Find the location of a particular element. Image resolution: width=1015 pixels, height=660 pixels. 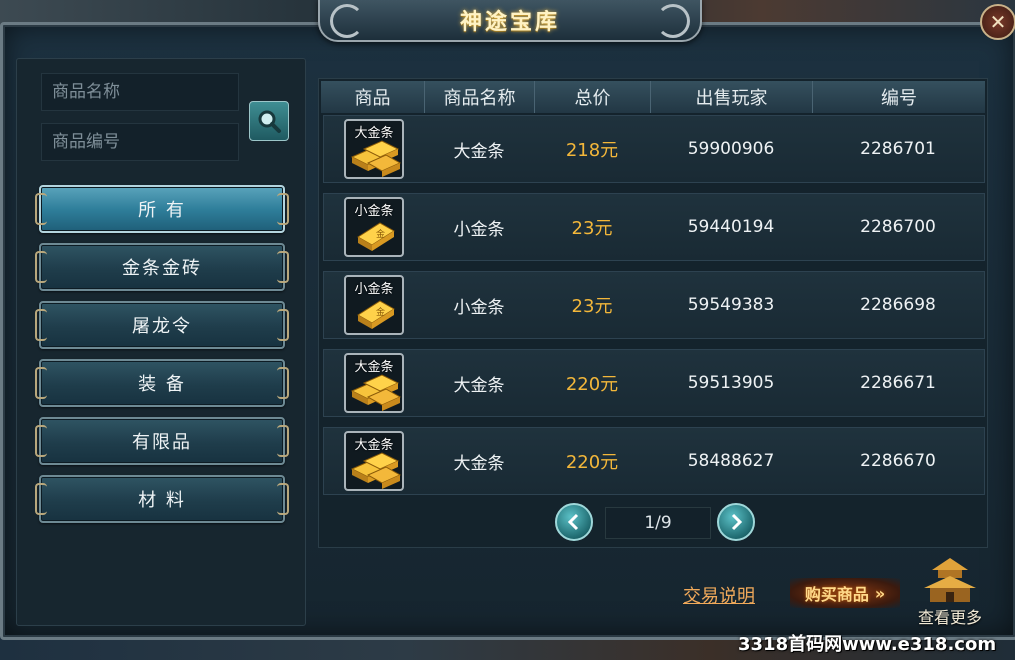

category-label: 材 料 is located at coordinates (162, 500).